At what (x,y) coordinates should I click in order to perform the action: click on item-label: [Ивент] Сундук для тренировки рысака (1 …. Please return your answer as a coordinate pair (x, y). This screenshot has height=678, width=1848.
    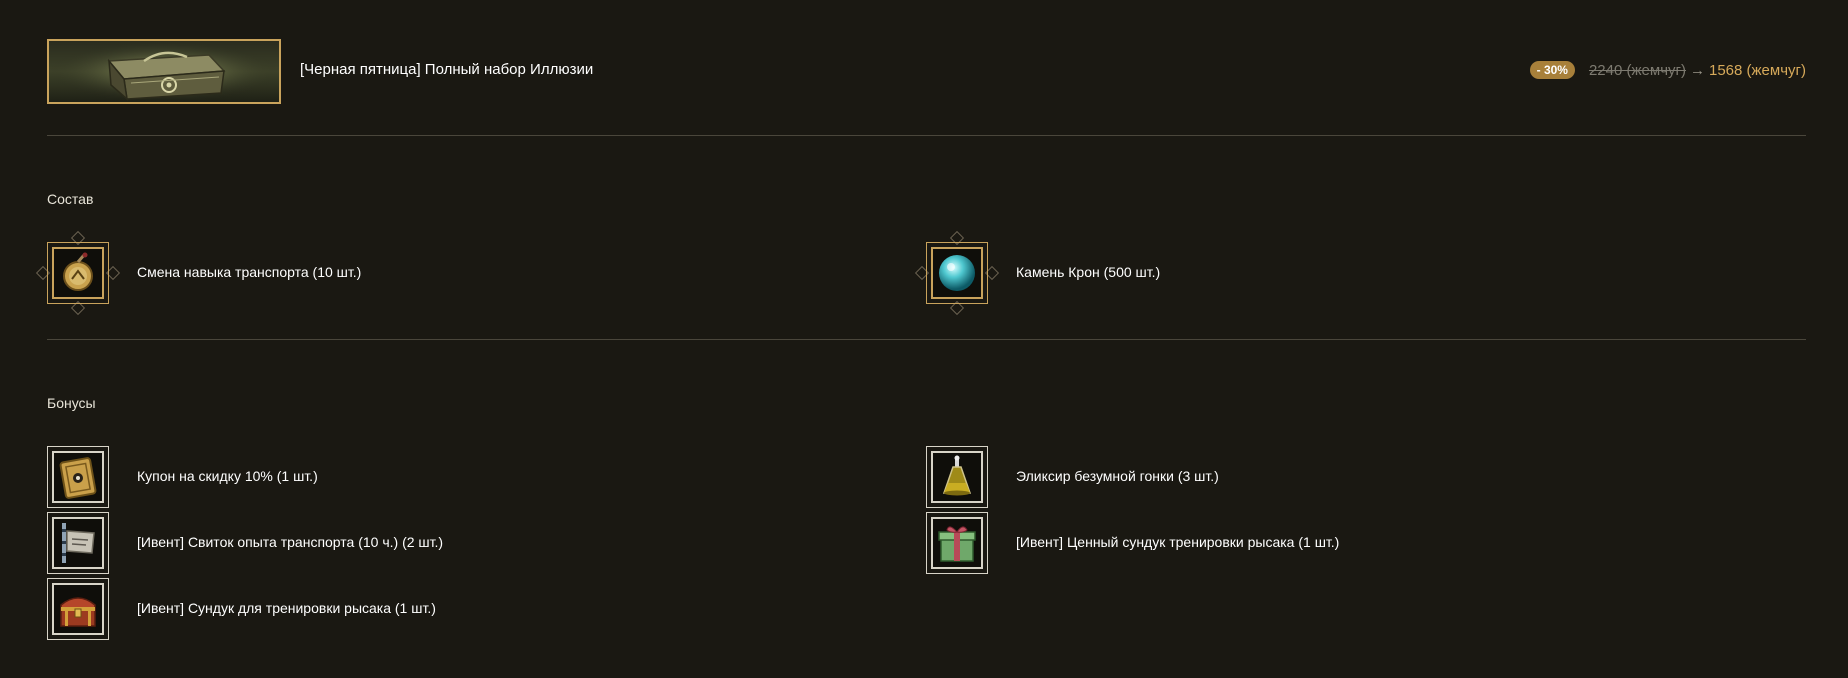
    Looking at the image, I should click on (286, 608).